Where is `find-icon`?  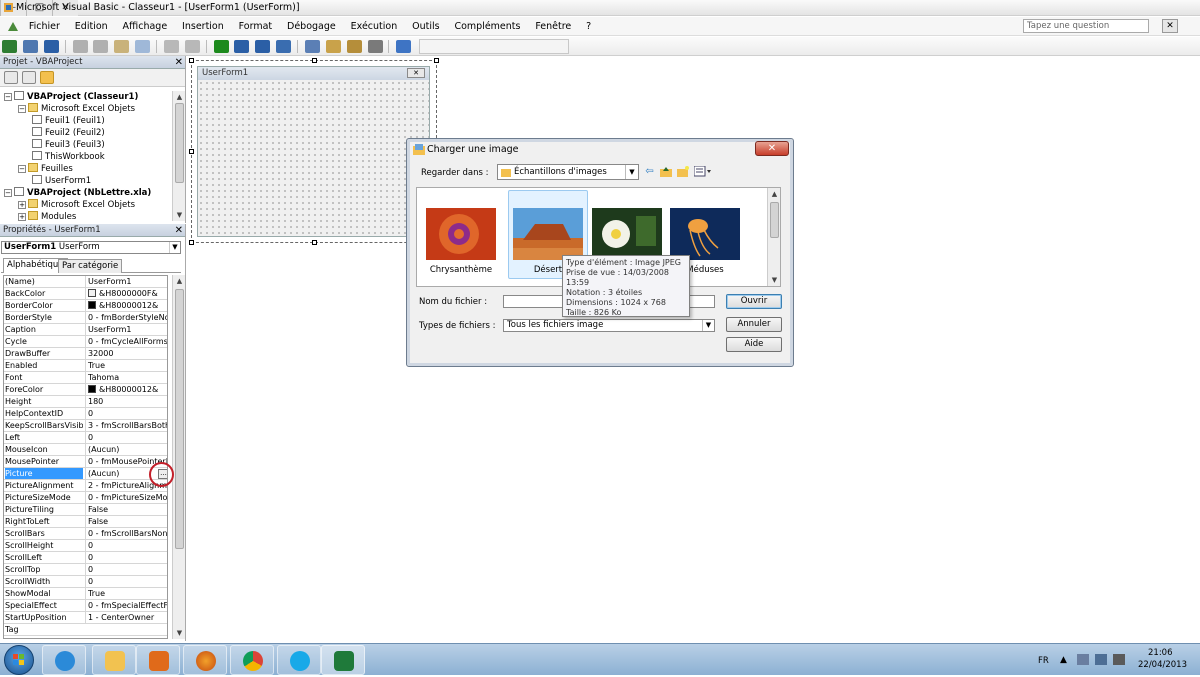
find-icon is located at coordinates (143, 46).